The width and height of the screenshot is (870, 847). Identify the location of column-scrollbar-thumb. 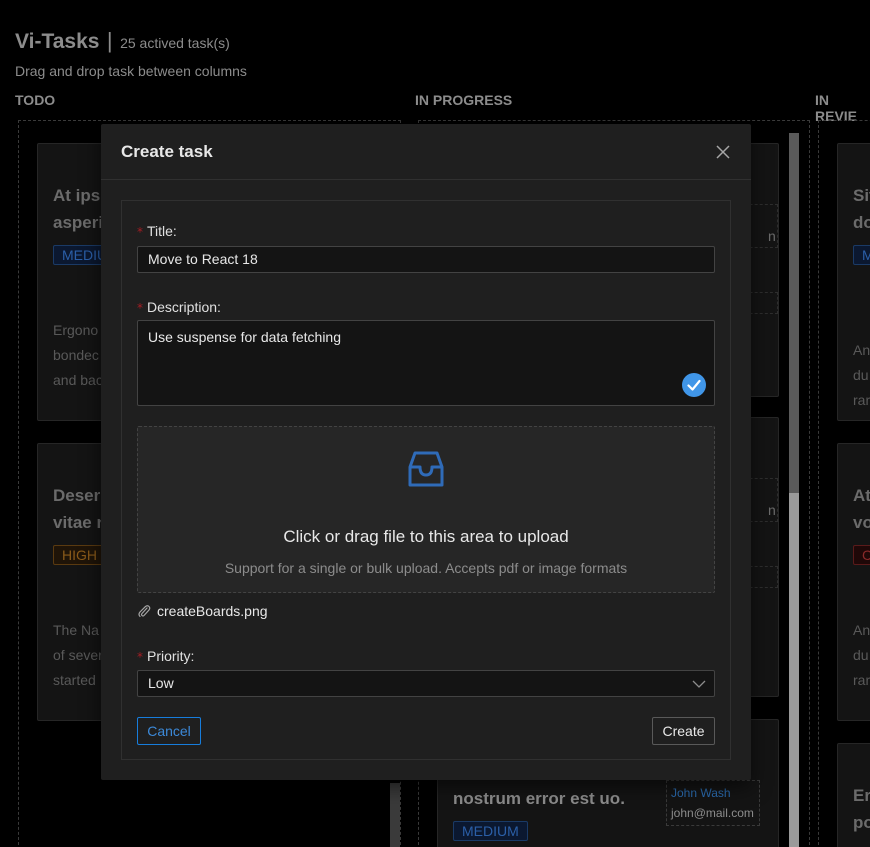
(794, 670).